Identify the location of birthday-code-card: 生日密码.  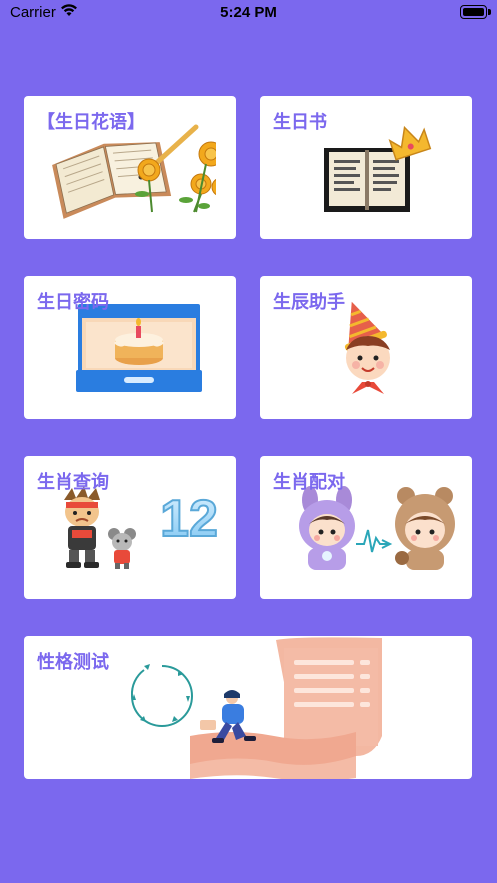
(130, 347).